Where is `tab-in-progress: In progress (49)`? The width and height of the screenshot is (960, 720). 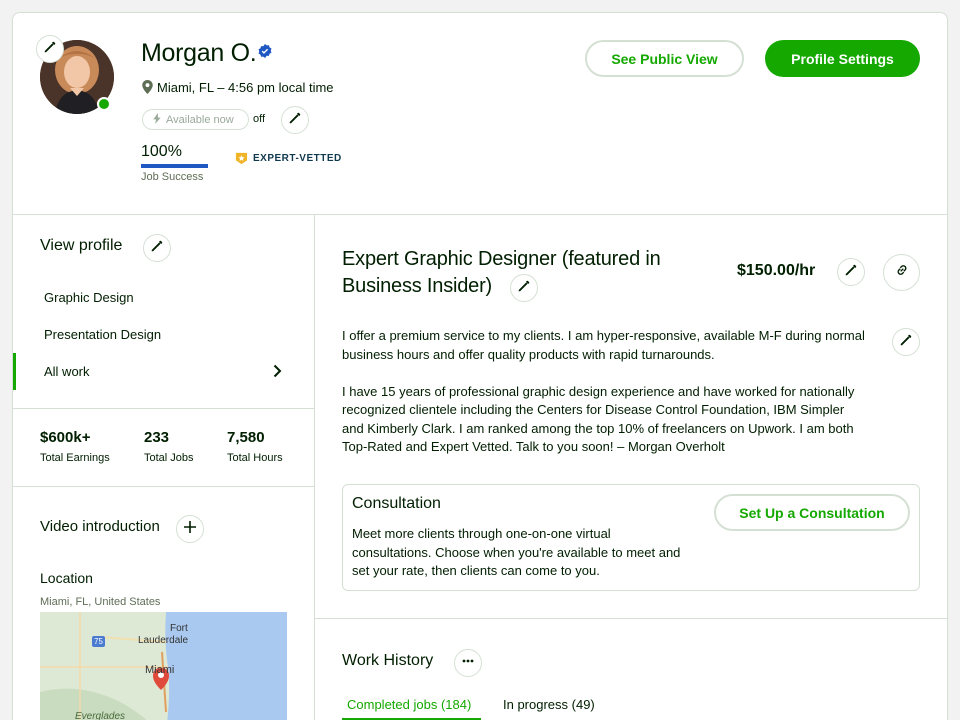 tab-in-progress: In progress (49) is located at coordinates (549, 704).